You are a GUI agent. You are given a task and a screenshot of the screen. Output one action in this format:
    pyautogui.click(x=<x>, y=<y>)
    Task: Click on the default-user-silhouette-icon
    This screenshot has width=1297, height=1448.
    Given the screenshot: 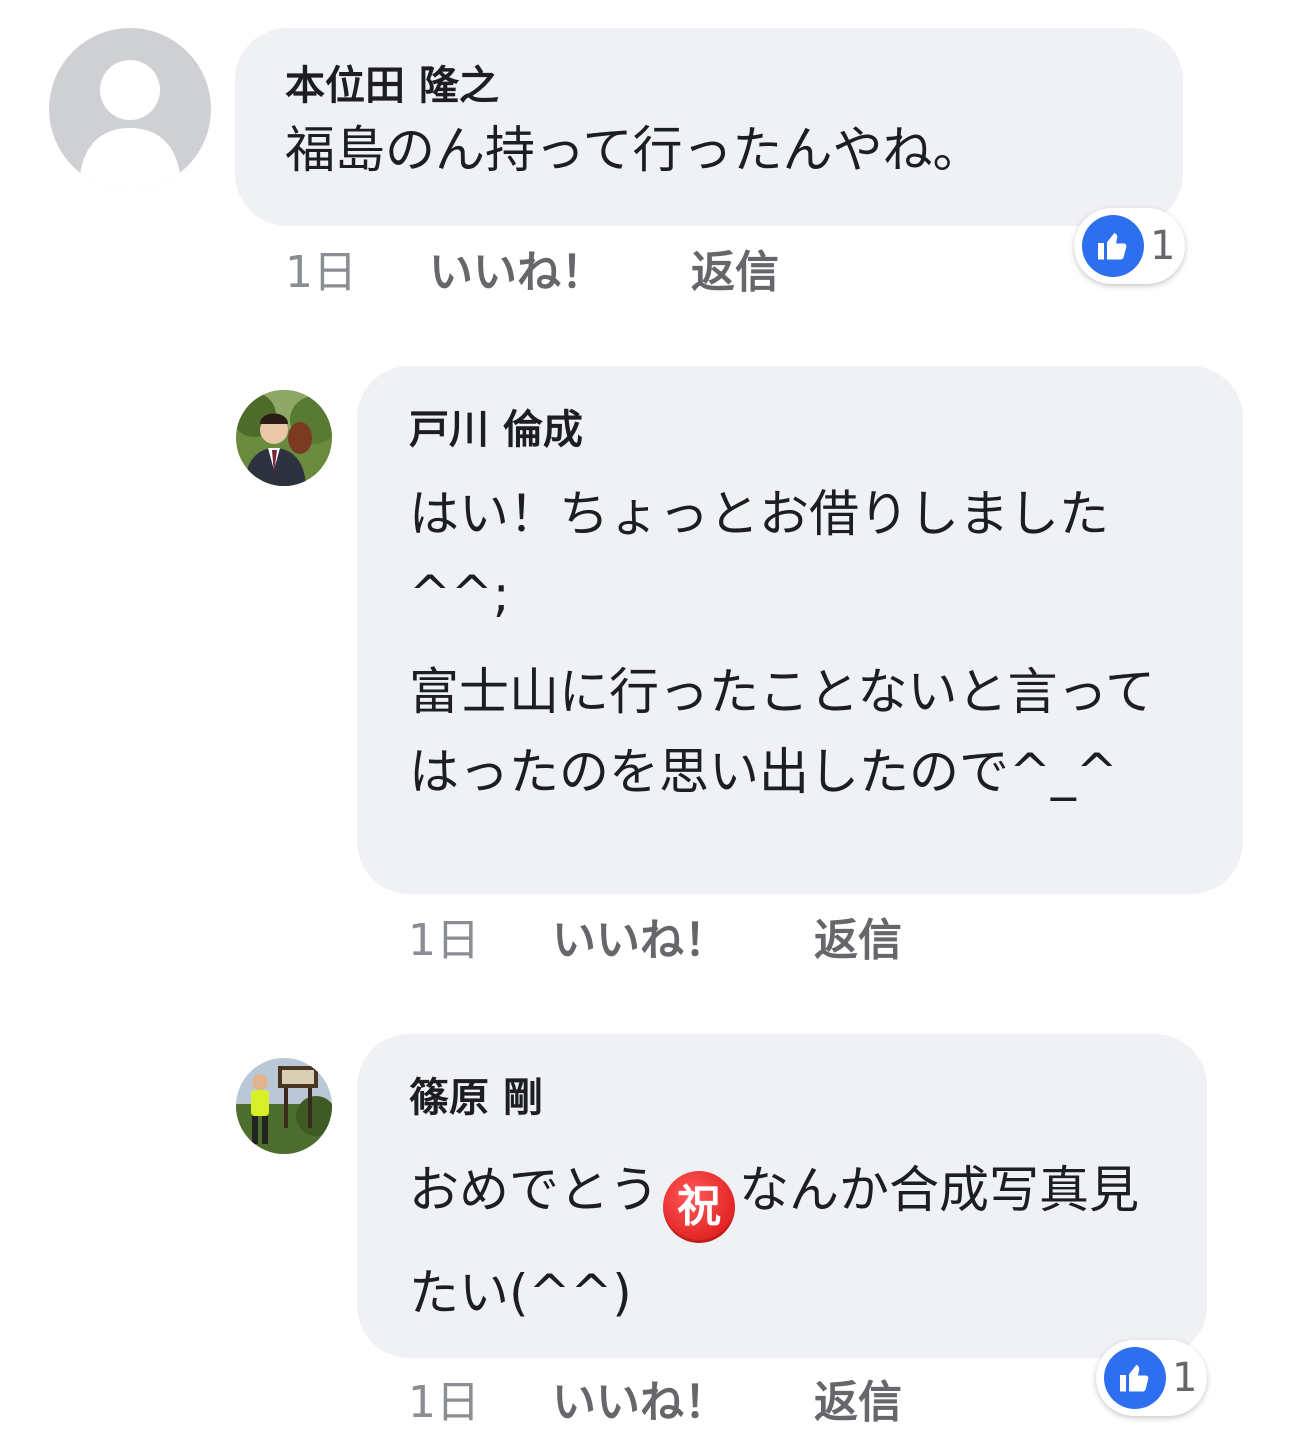 What is the action you would take?
    pyautogui.click(x=130, y=109)
    